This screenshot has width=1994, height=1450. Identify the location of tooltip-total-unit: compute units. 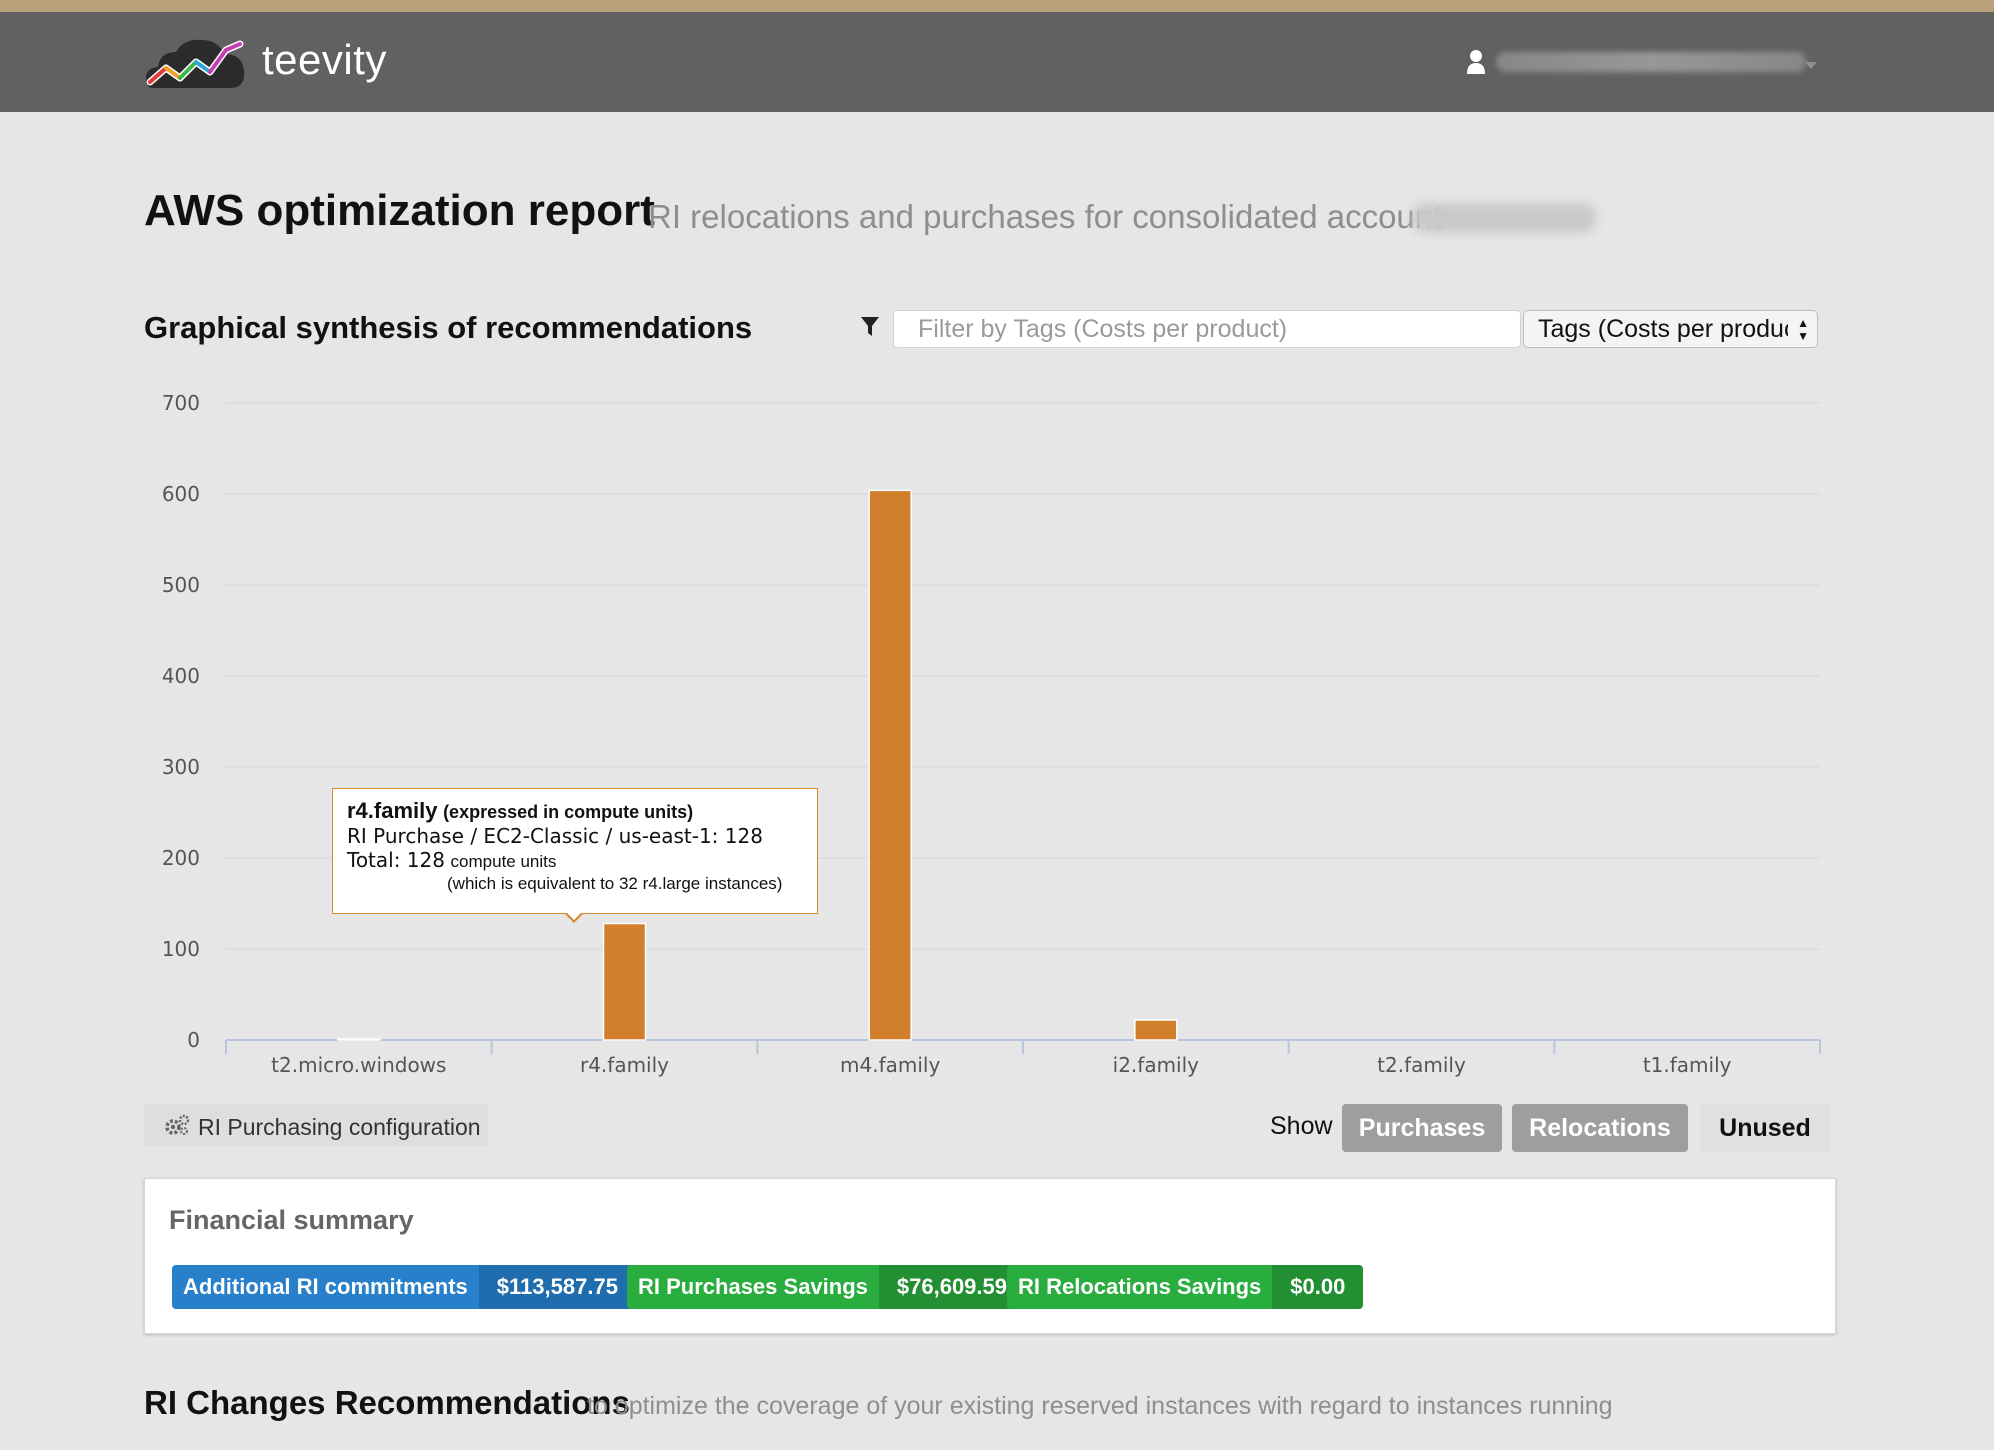
(503, 861).